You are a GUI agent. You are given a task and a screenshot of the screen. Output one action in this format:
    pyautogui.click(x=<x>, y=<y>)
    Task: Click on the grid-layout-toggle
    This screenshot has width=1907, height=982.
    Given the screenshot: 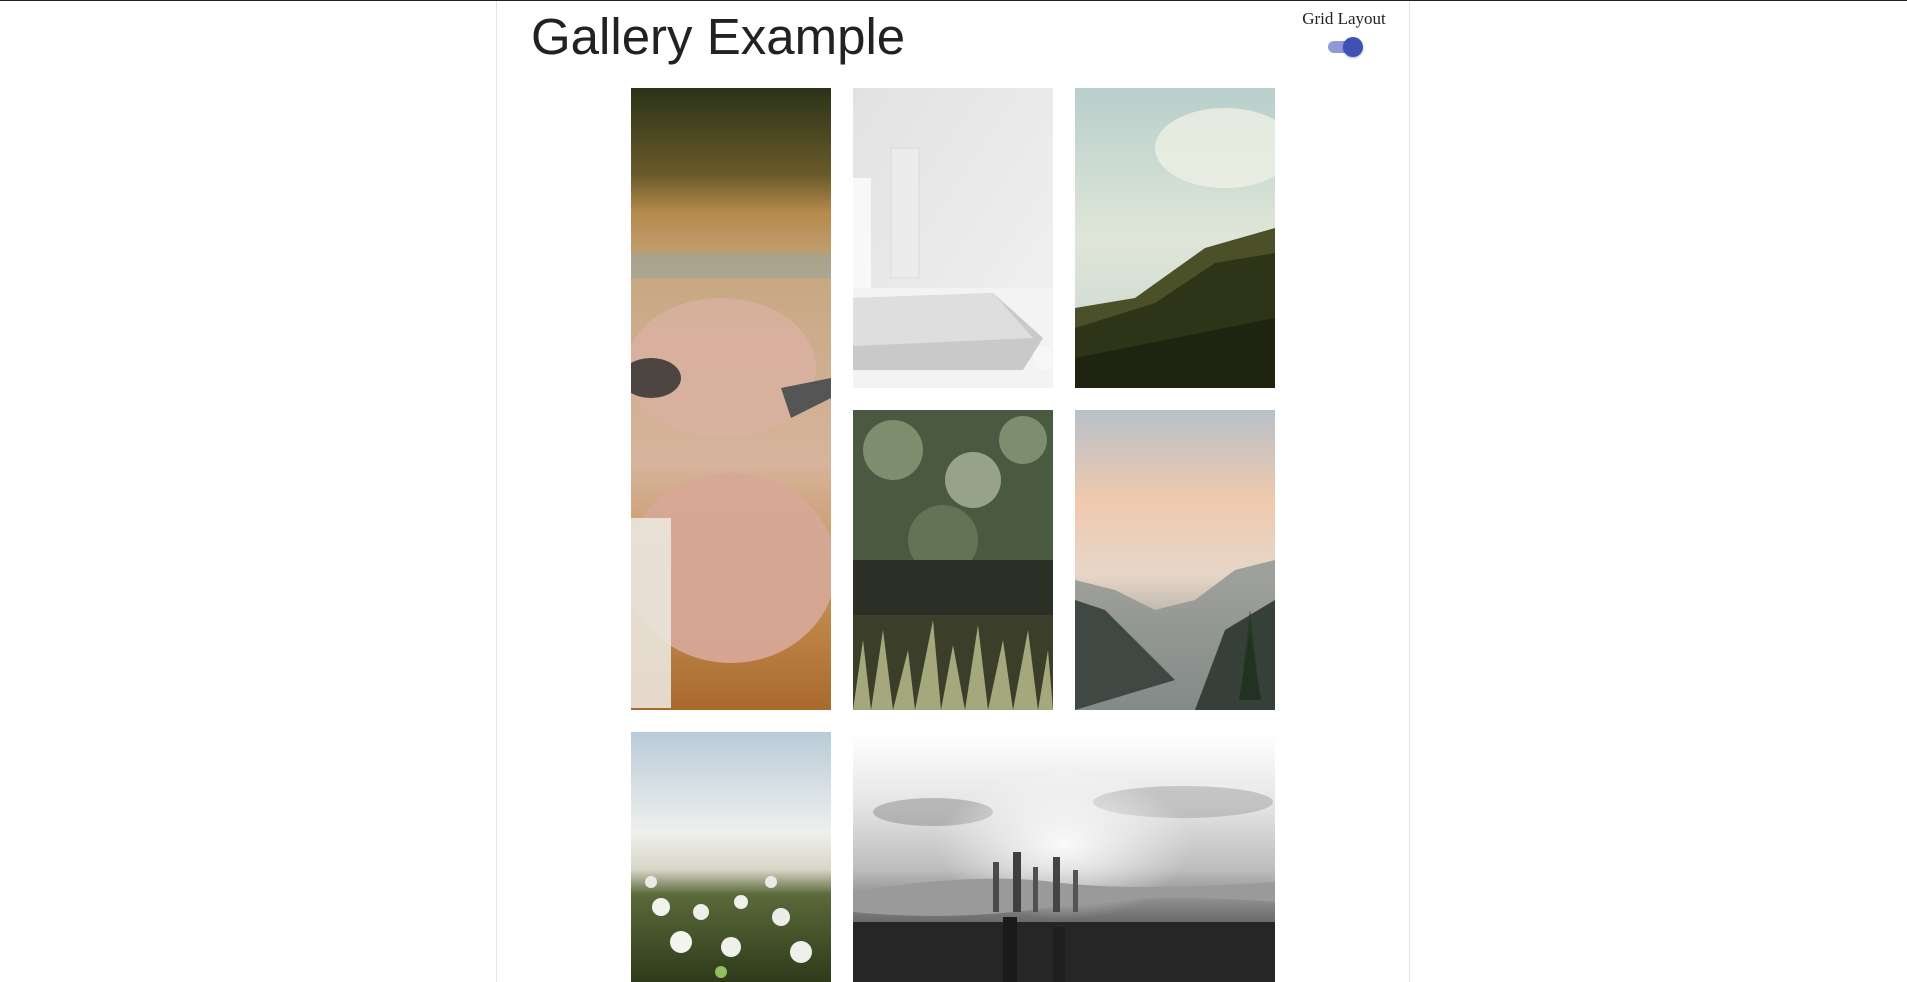 What is the action you would take?
    pyautogui.click(x=1344, y=46)
    